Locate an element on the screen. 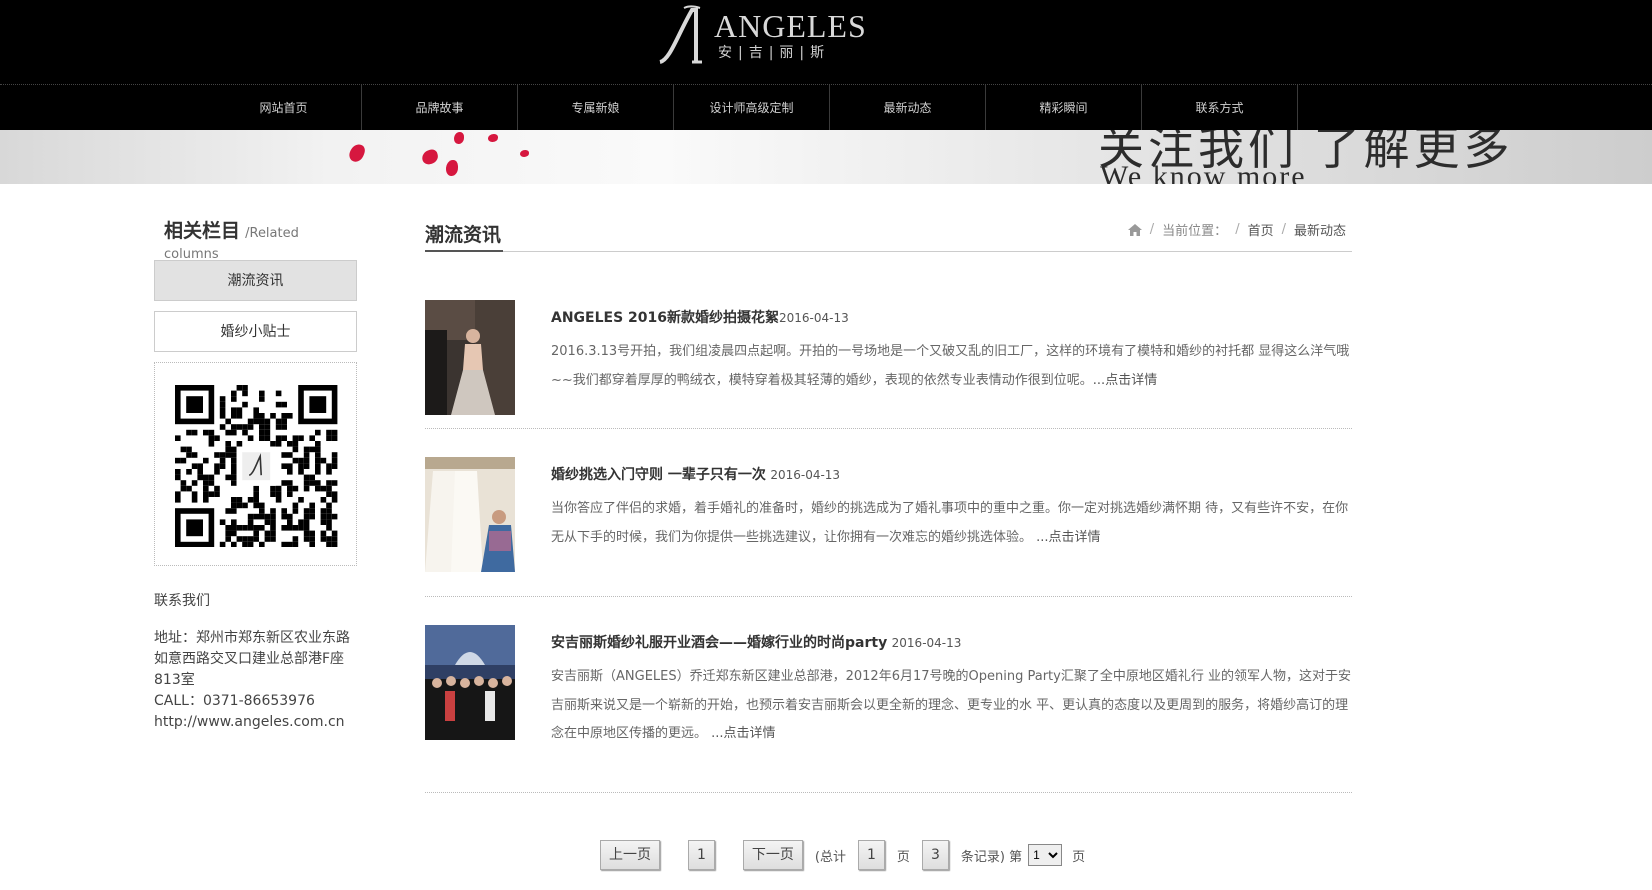  logo-text-en: ANGELES is located at coordinates (790, 26).